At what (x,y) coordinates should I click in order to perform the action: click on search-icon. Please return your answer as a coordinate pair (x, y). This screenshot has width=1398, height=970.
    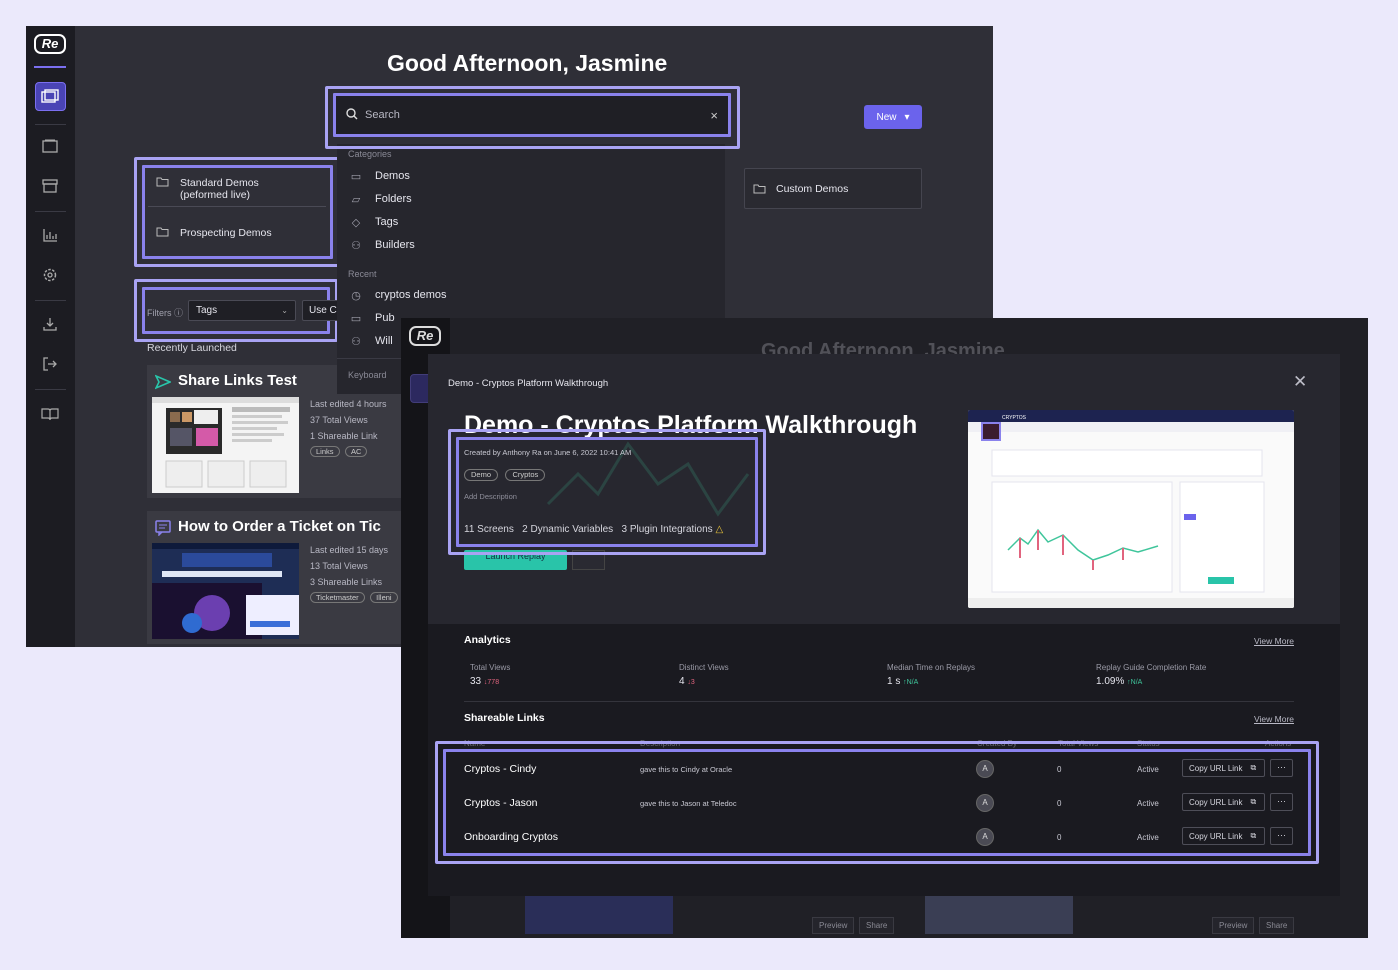
    Looking at the image, I should click on (352, 115).